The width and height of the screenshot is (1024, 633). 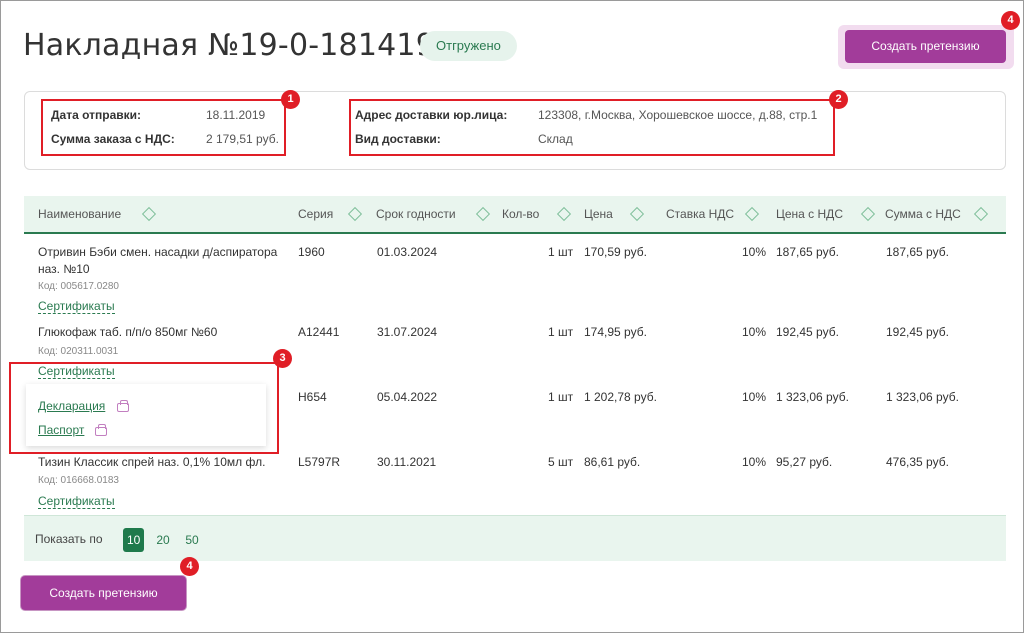 What do you see at coordinates (807, 252) in the screenshot?
I see `price-vat-cell: 187,65 руб.` at bounding box center [807, 252].